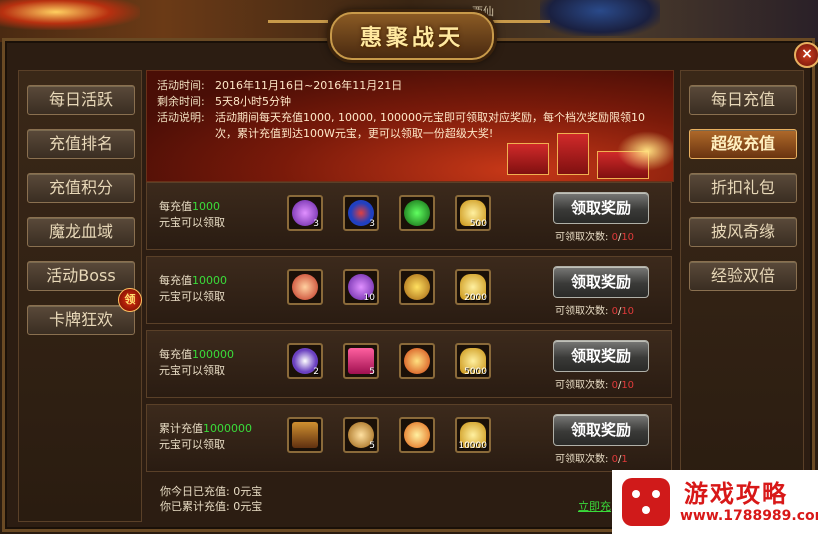 The width and height of the screenshot is (818, 534). I want to click on reward-tier: 每充值10000 元宝可以领取 10 2000 领取奖励 可领取次数: 0/10, so click(409, 290).